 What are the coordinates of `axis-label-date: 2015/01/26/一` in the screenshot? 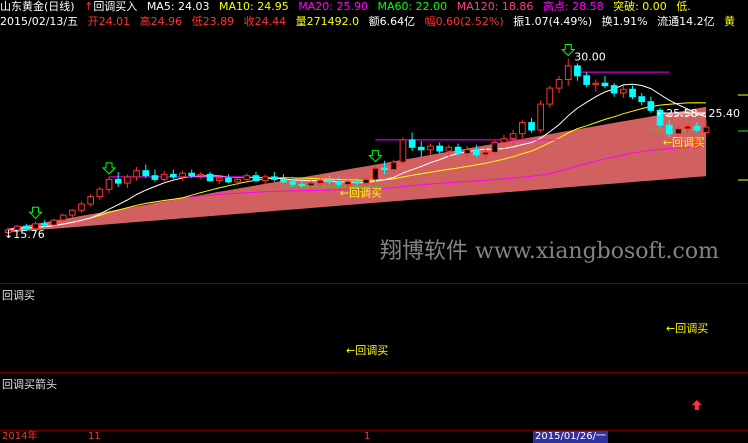 It's located at (571, 437).